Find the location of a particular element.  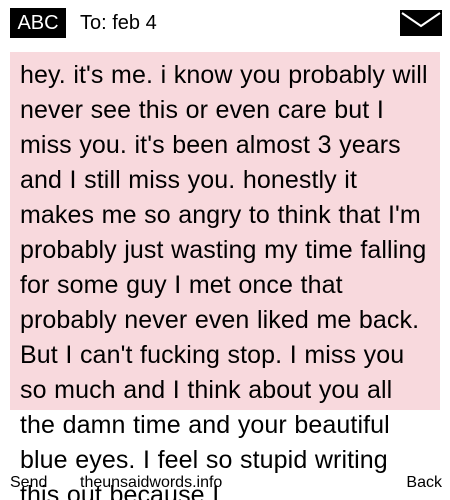

input-mode-badge: ABC is located at coordinates (38, 23).